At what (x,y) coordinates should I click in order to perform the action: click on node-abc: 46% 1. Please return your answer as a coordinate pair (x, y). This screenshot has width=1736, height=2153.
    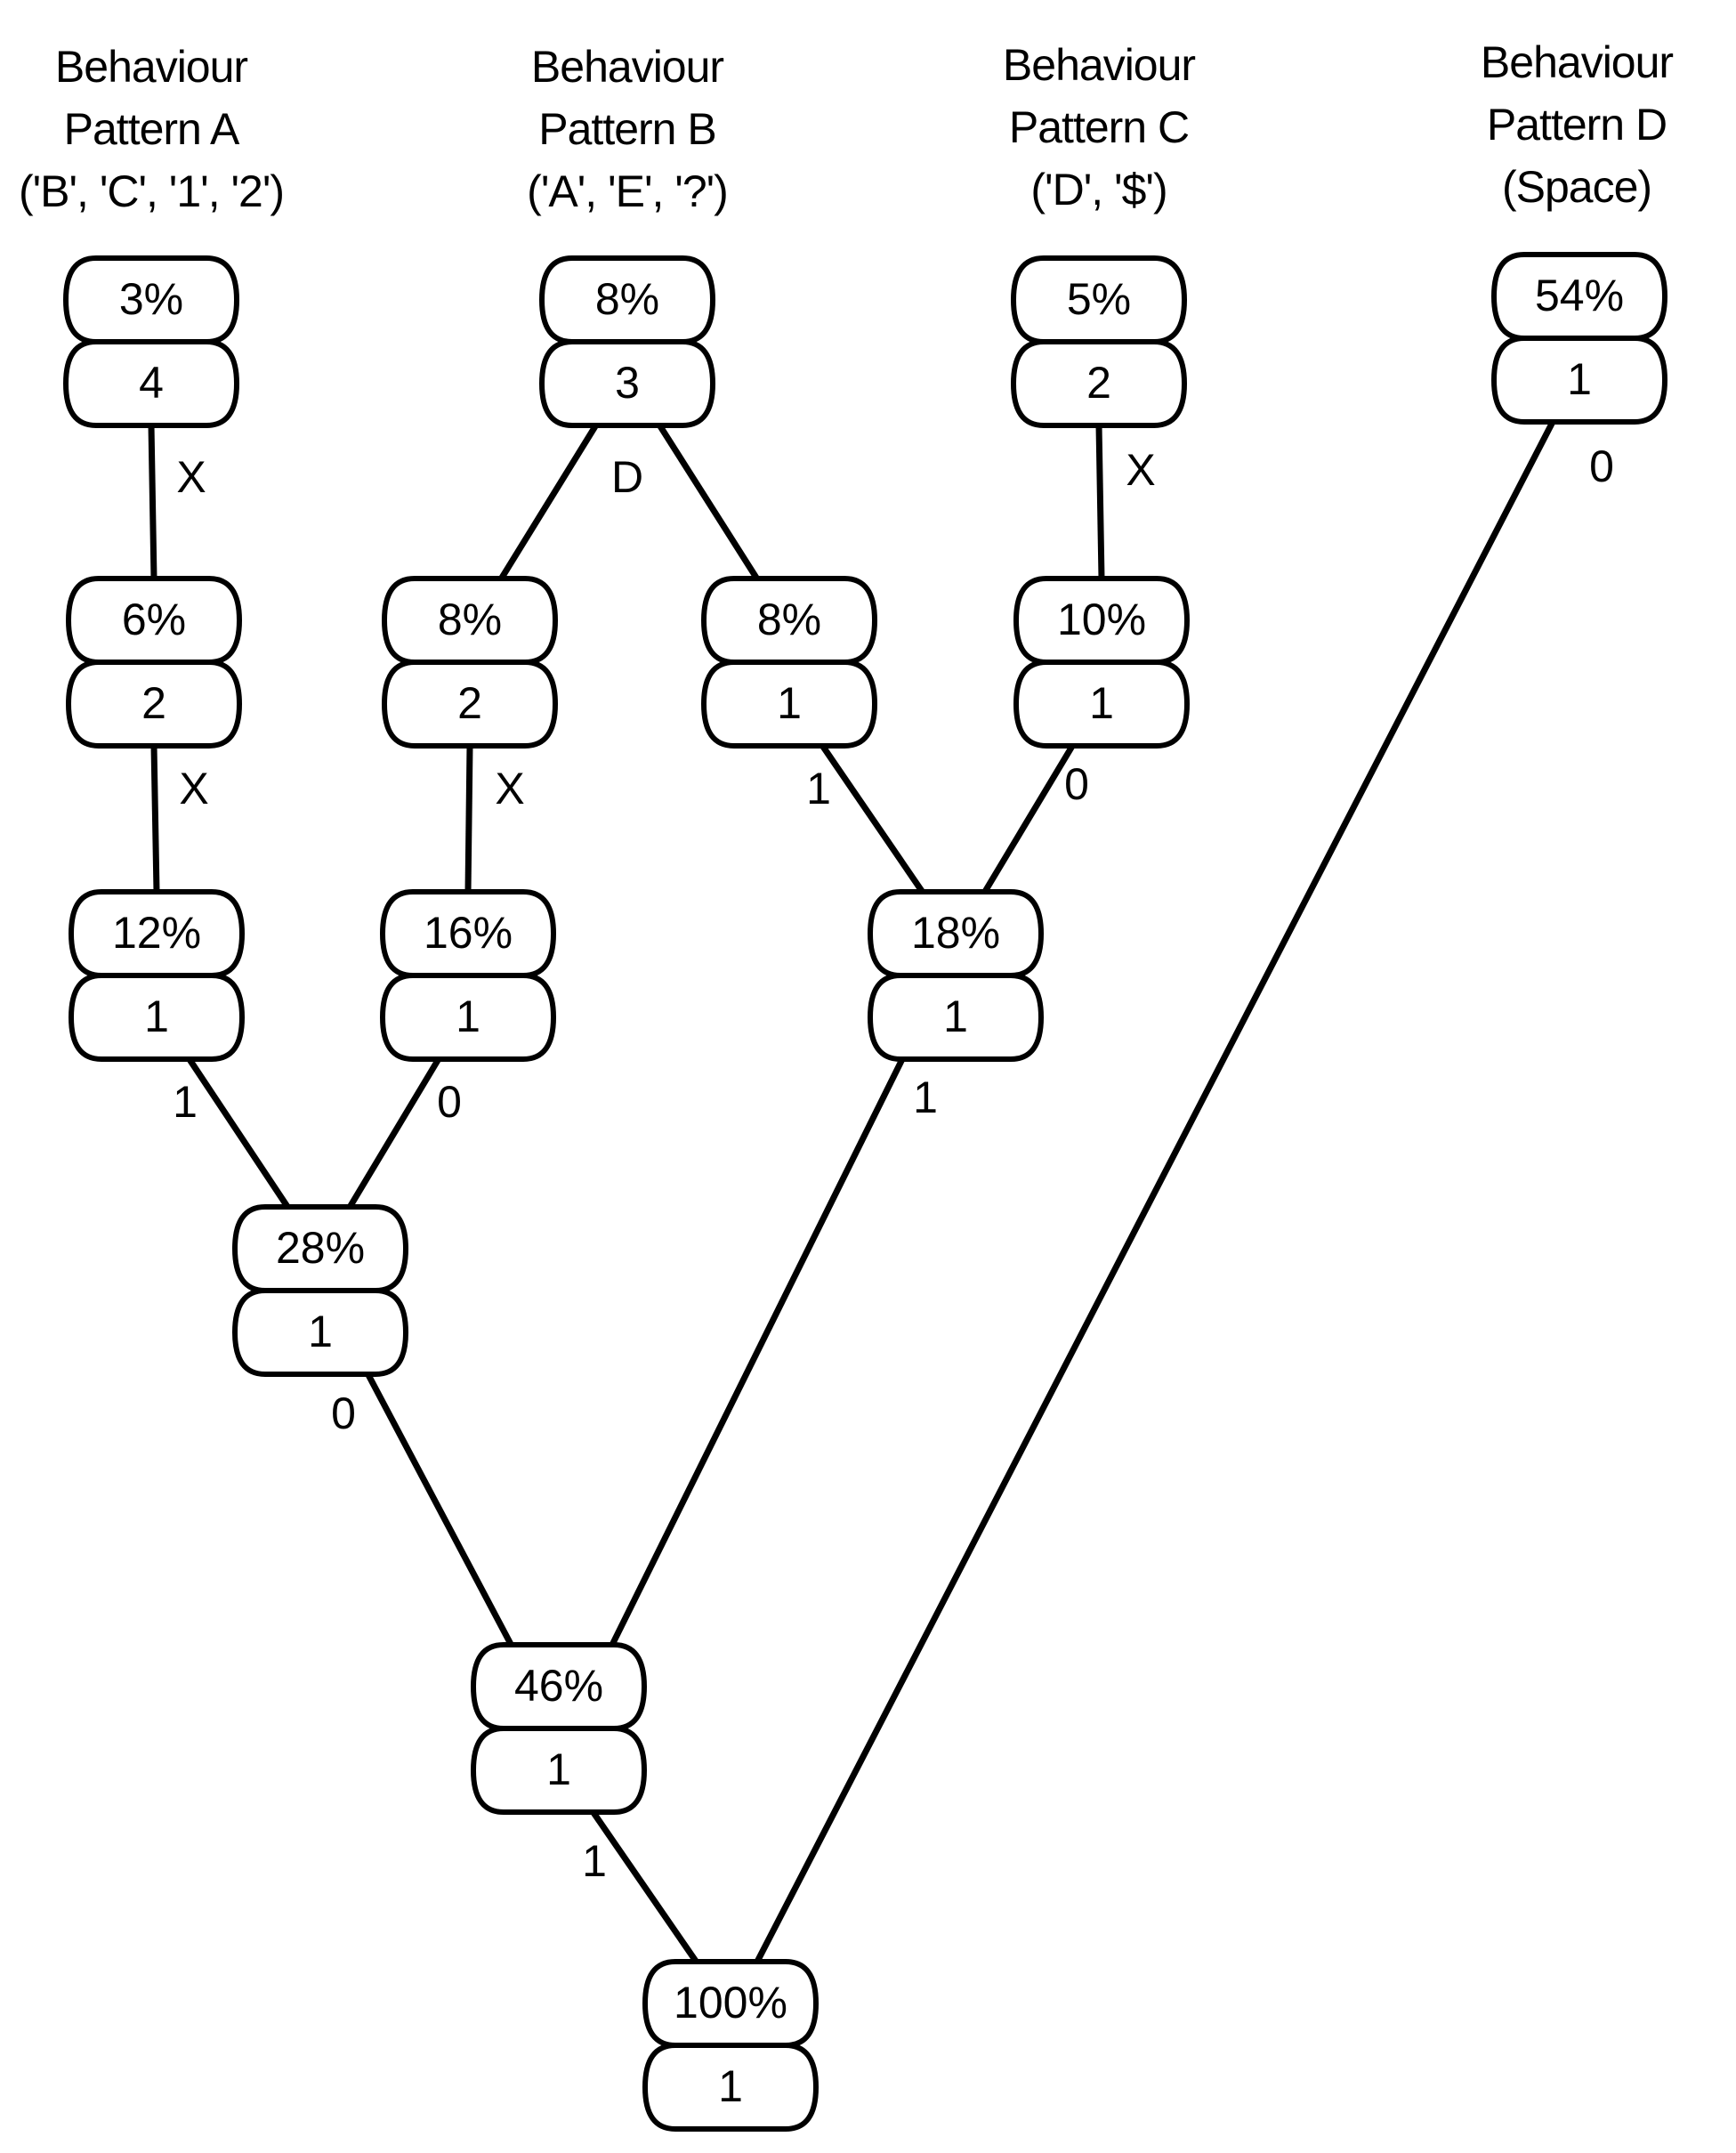
    Looking at the image, I should click on (559, 1728).